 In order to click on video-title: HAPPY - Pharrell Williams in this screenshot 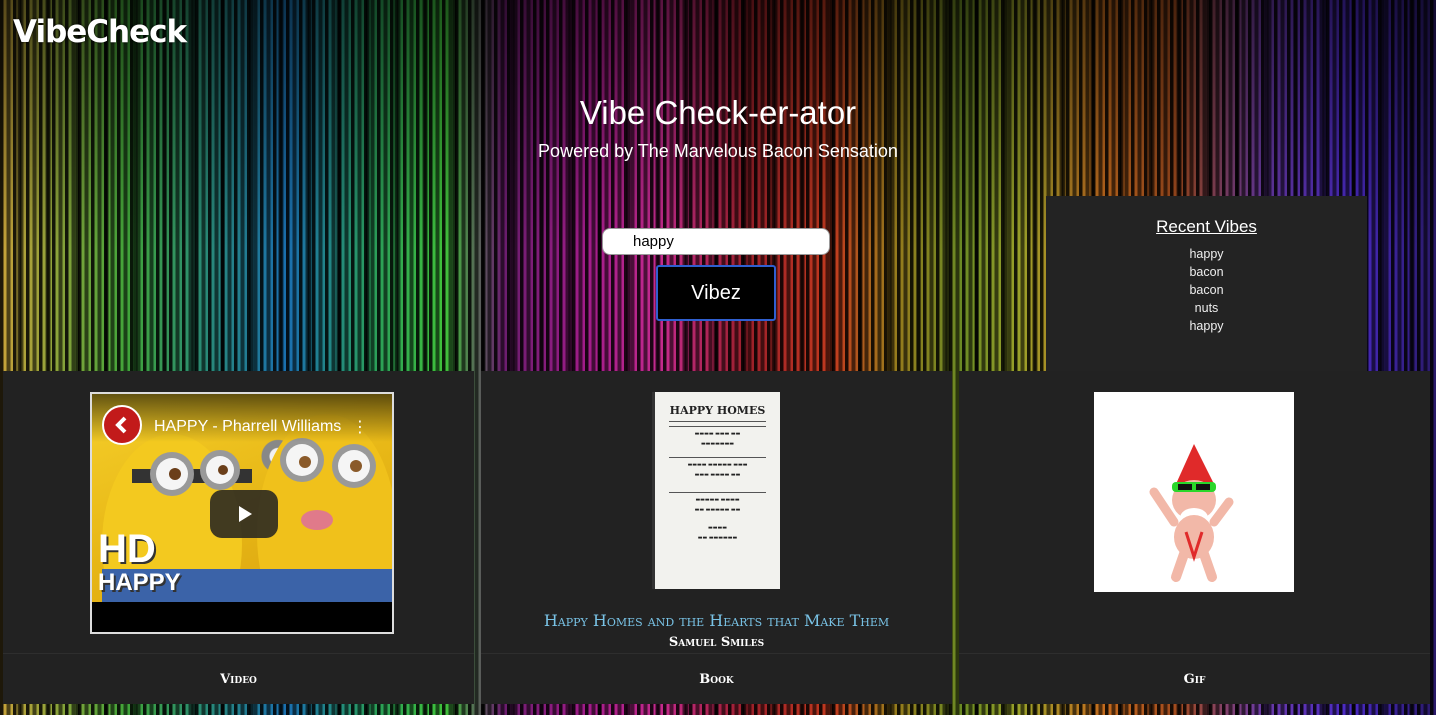, I will do `click(256, 427)`.